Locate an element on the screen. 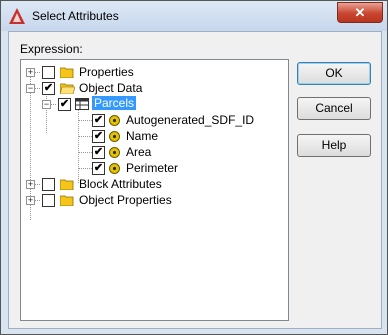 The height and width of the screenshot is (335, 388). tree-item-area: ✔ Area is located at coordinates (151, 152).